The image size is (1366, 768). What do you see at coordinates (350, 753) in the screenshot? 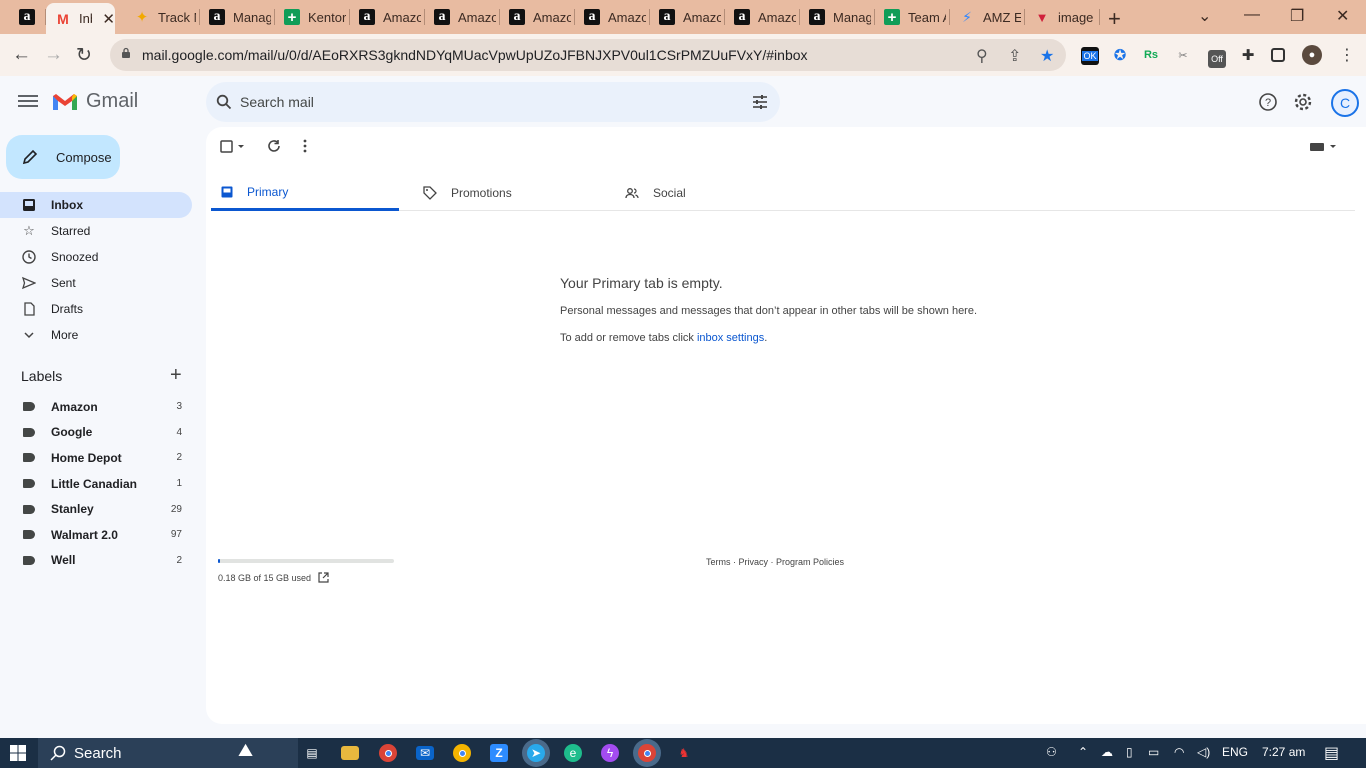
I see `file-explorer-icon` at bounding box center [350, 753].